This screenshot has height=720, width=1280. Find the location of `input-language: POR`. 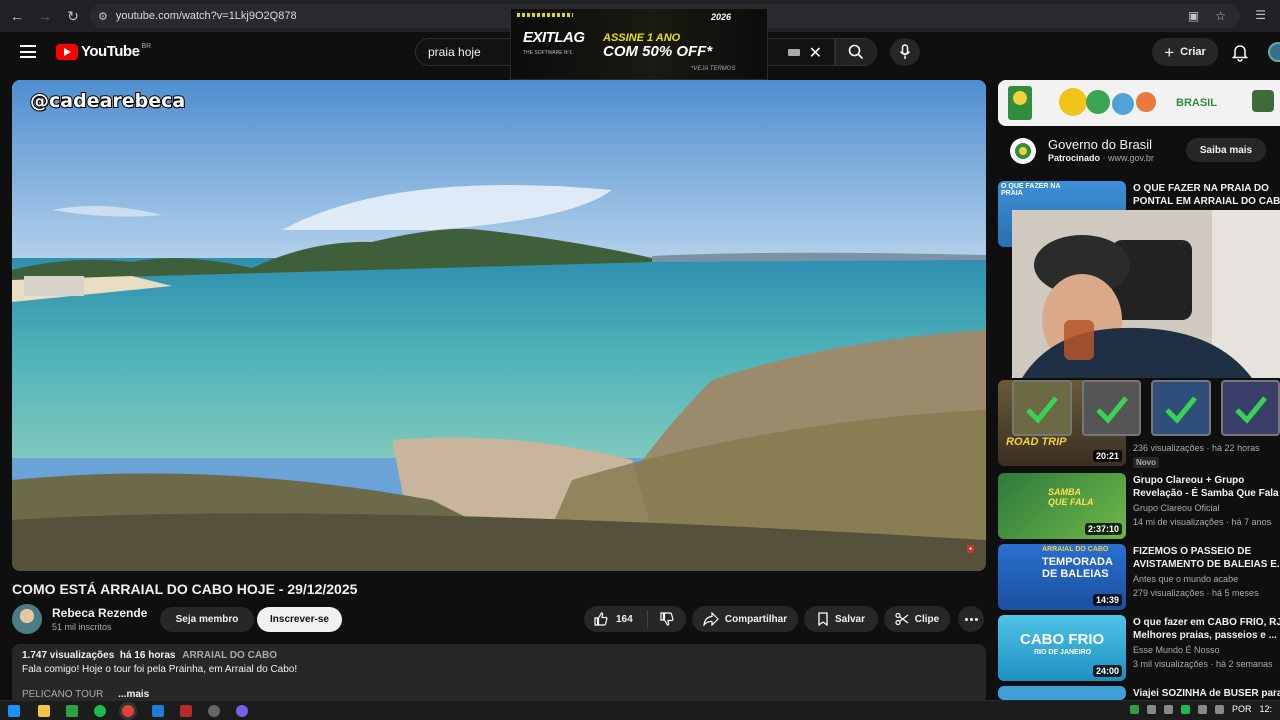

input-language: POR is located at coordinates (1242, 709).